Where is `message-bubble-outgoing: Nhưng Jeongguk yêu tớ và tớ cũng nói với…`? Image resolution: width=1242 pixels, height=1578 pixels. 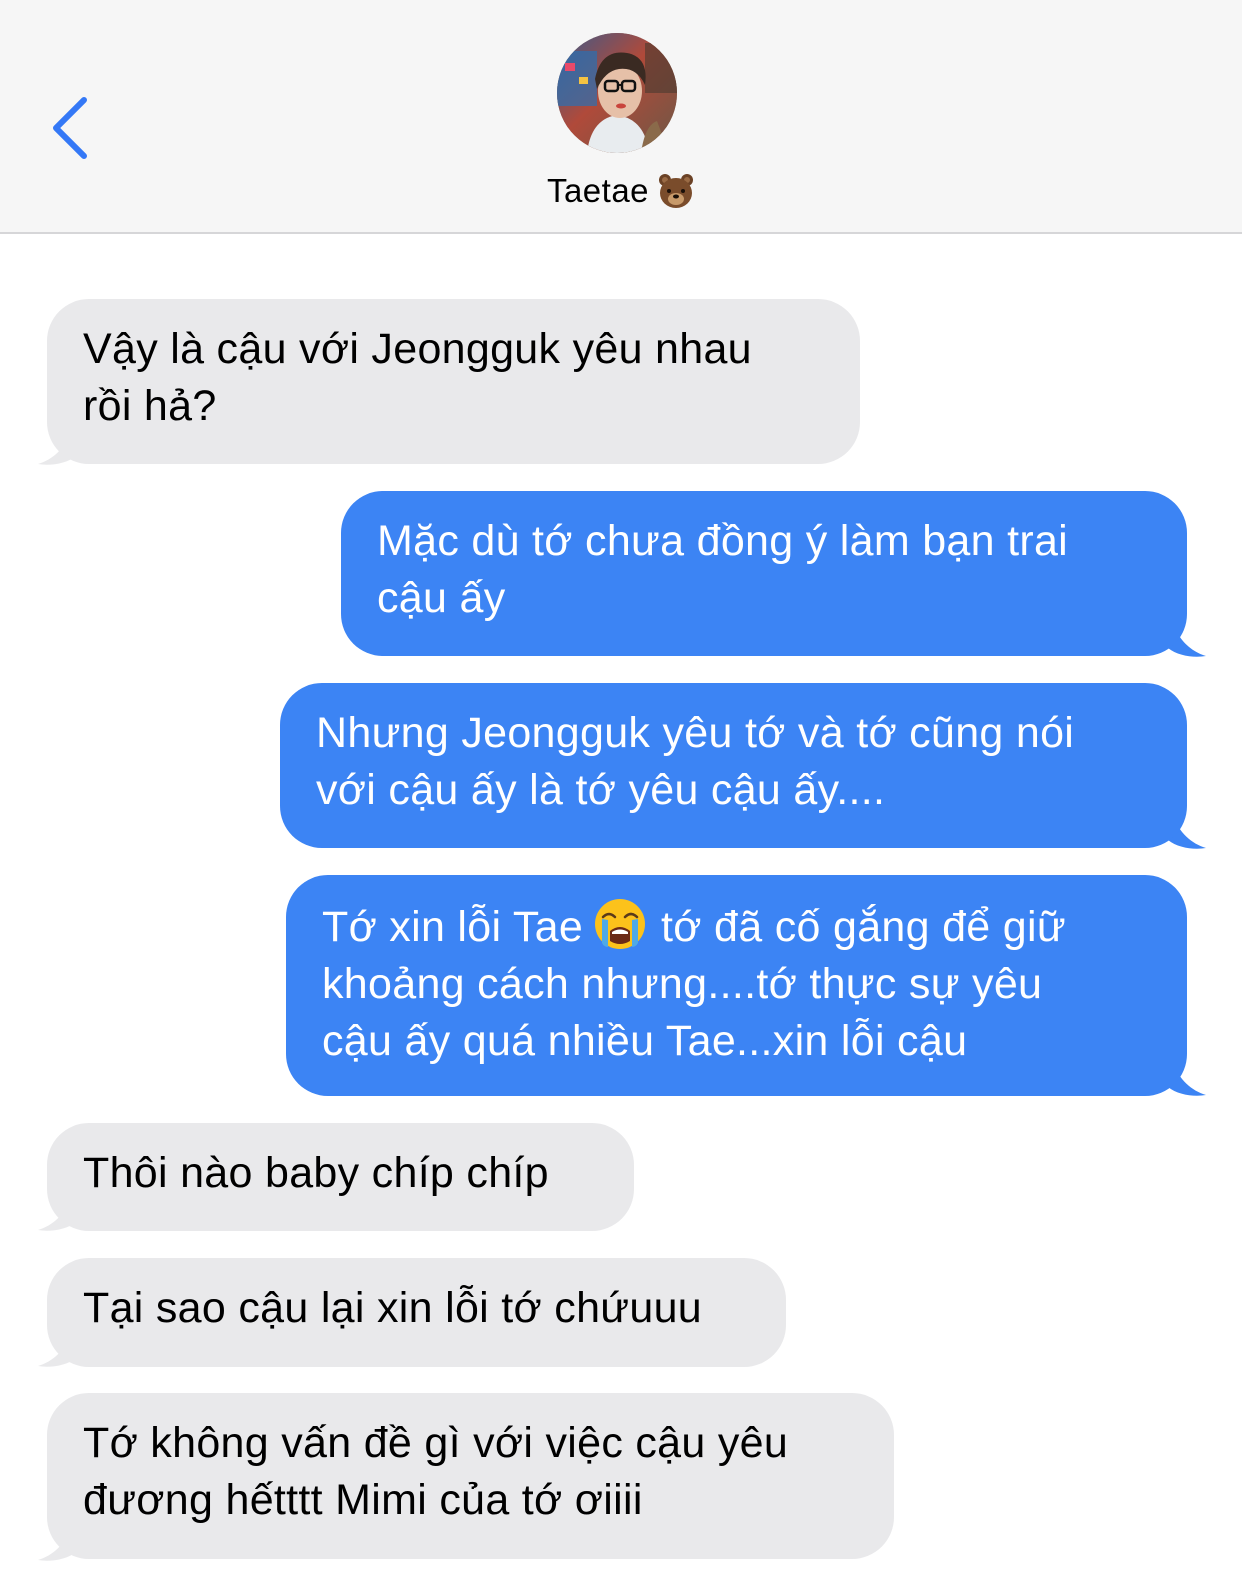 message-bubble-outgoing: Nhưng Jeongguk yêu tớ và tớ cũng nói với… is located at coordinates (733, 765).